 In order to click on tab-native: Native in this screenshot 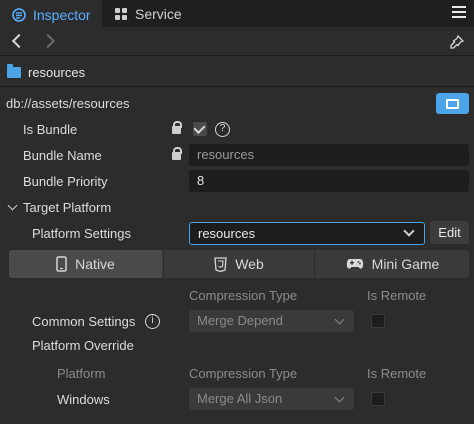, I will do `click(85, 264)`.